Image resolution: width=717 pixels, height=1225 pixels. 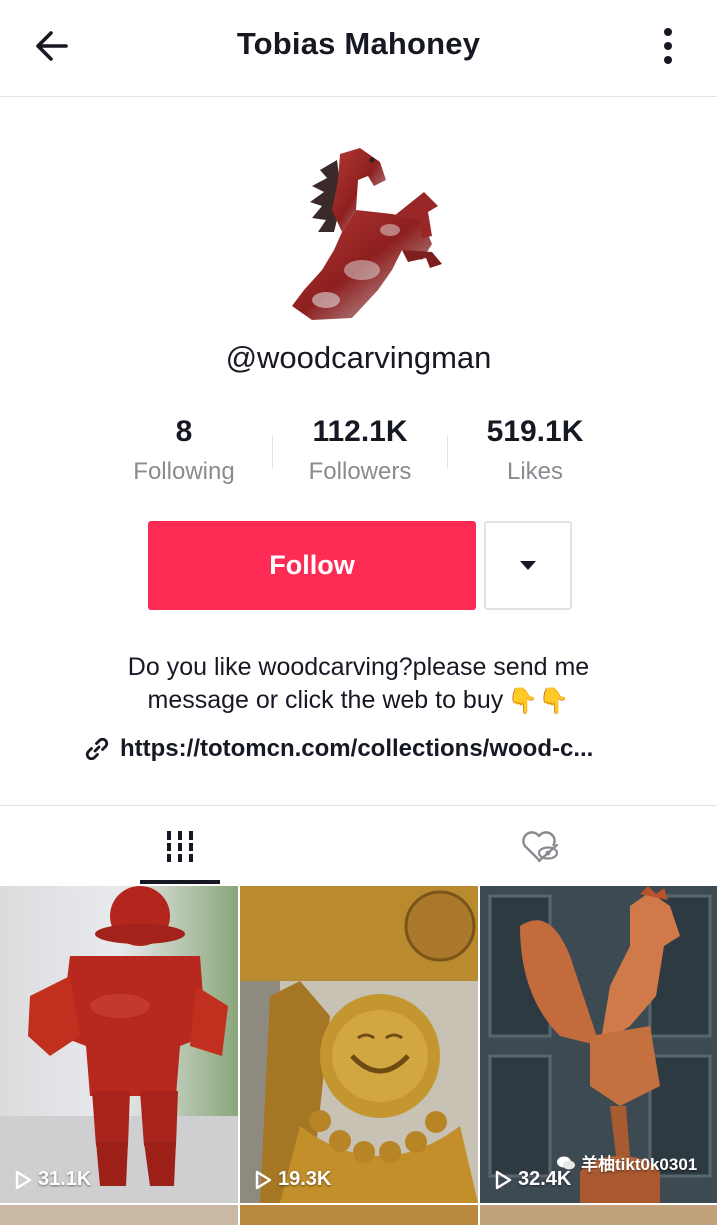 I want to click on pirate-figure-thumbnail, so click(x=119, y=1044).